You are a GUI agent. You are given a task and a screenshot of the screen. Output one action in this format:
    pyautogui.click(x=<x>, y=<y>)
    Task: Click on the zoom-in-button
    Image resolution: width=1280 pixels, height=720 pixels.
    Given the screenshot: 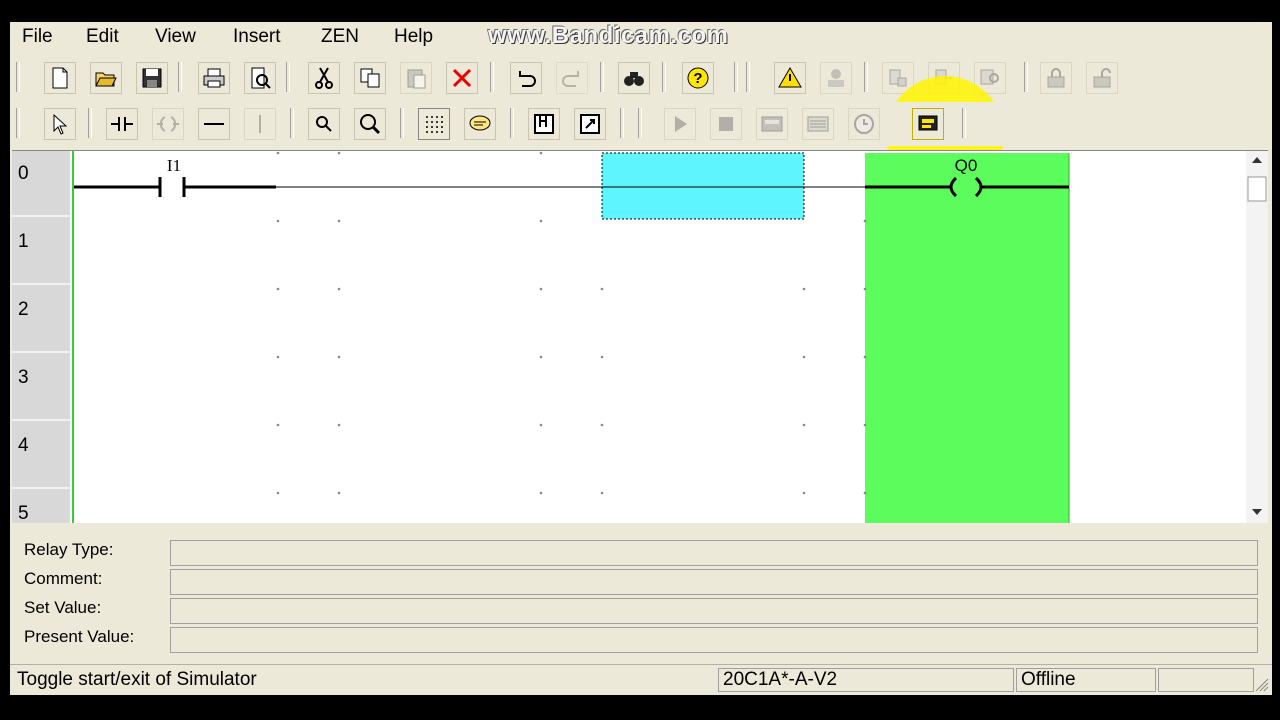 What is the action you would take?
    pyautogui.click(x=370, y=124)
    